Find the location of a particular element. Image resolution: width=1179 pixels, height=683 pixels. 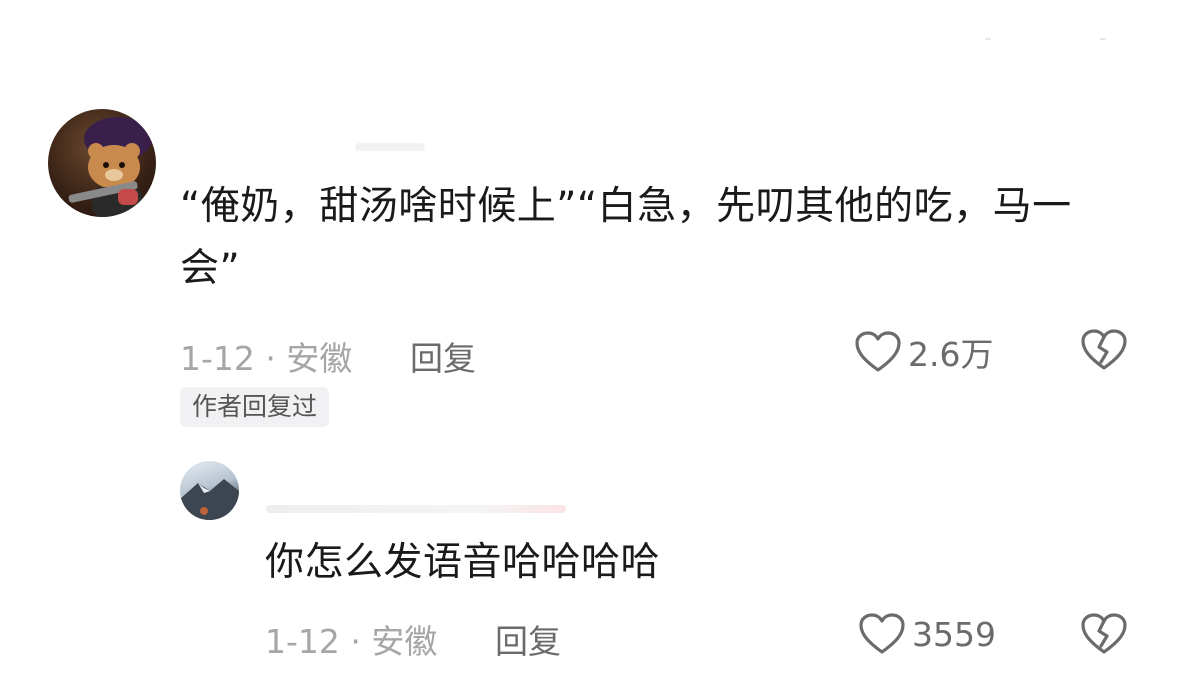

like-button: 2.6万 is located at coordinates (923, 352).